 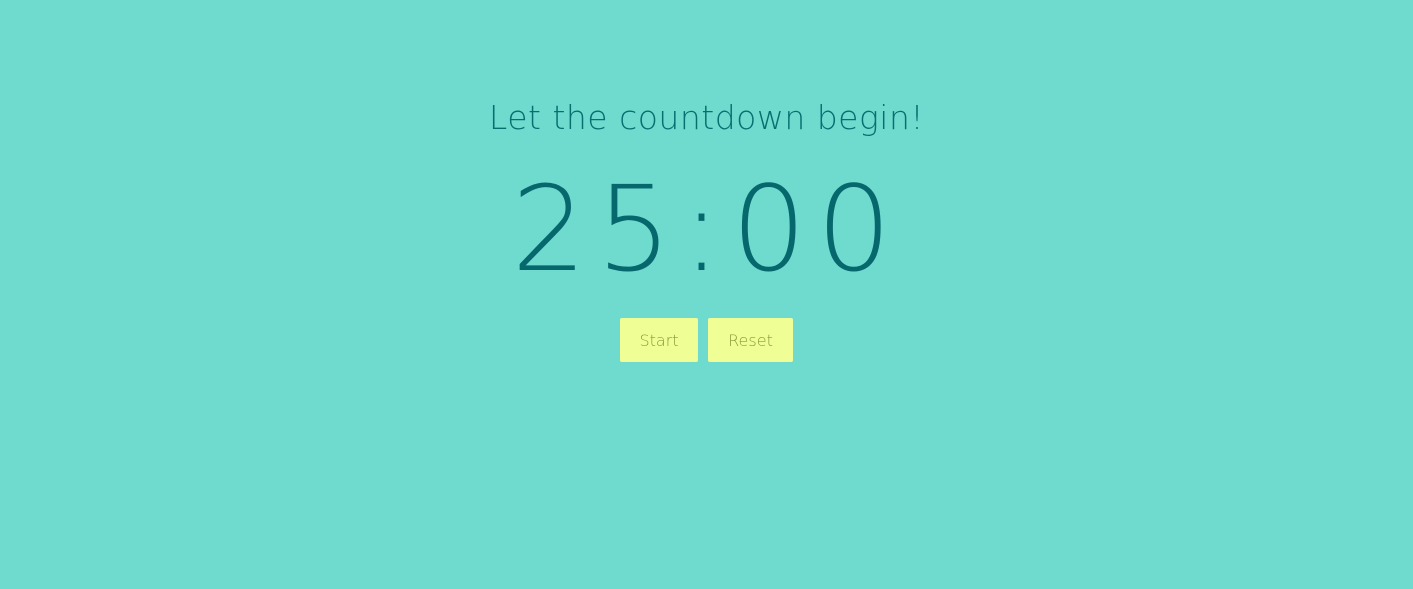 I want to click on page-title: Let the countdown begin!, so click(x=706, y=117).